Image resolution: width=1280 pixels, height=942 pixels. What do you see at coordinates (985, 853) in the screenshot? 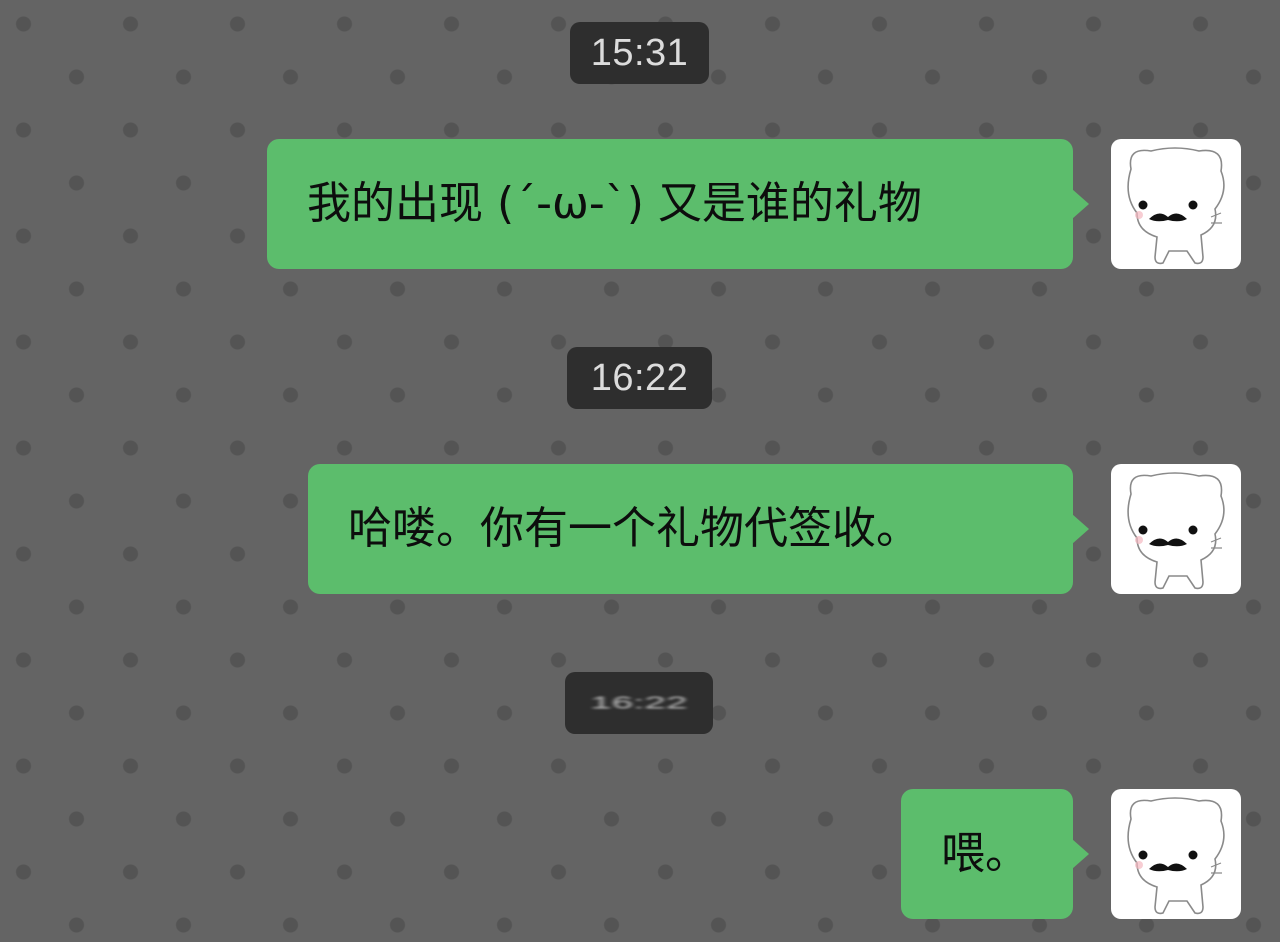
I see `message-text: 喂。` at bounding box center [985, 853].